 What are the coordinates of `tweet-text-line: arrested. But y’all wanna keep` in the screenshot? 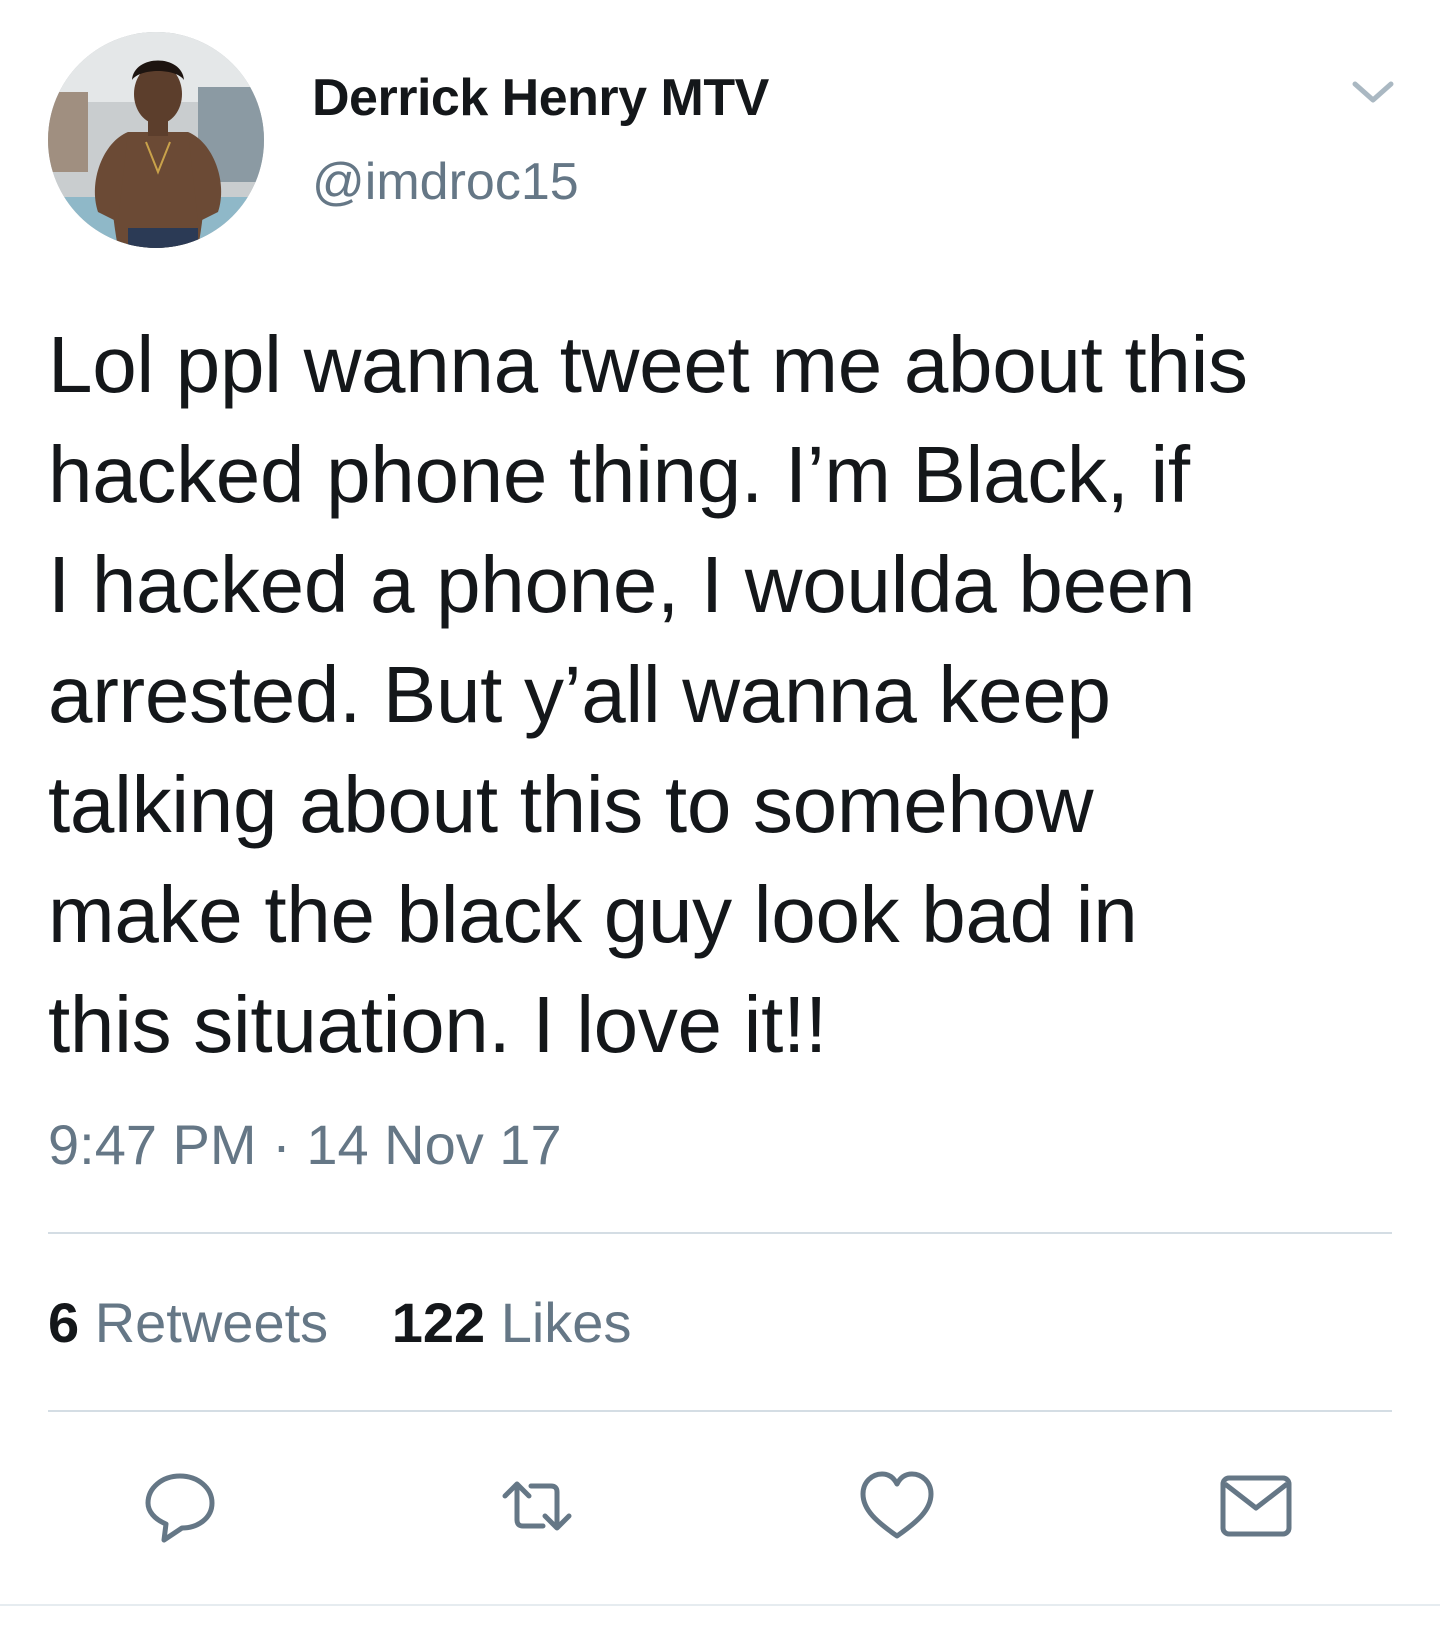 It's located at (579, 694).